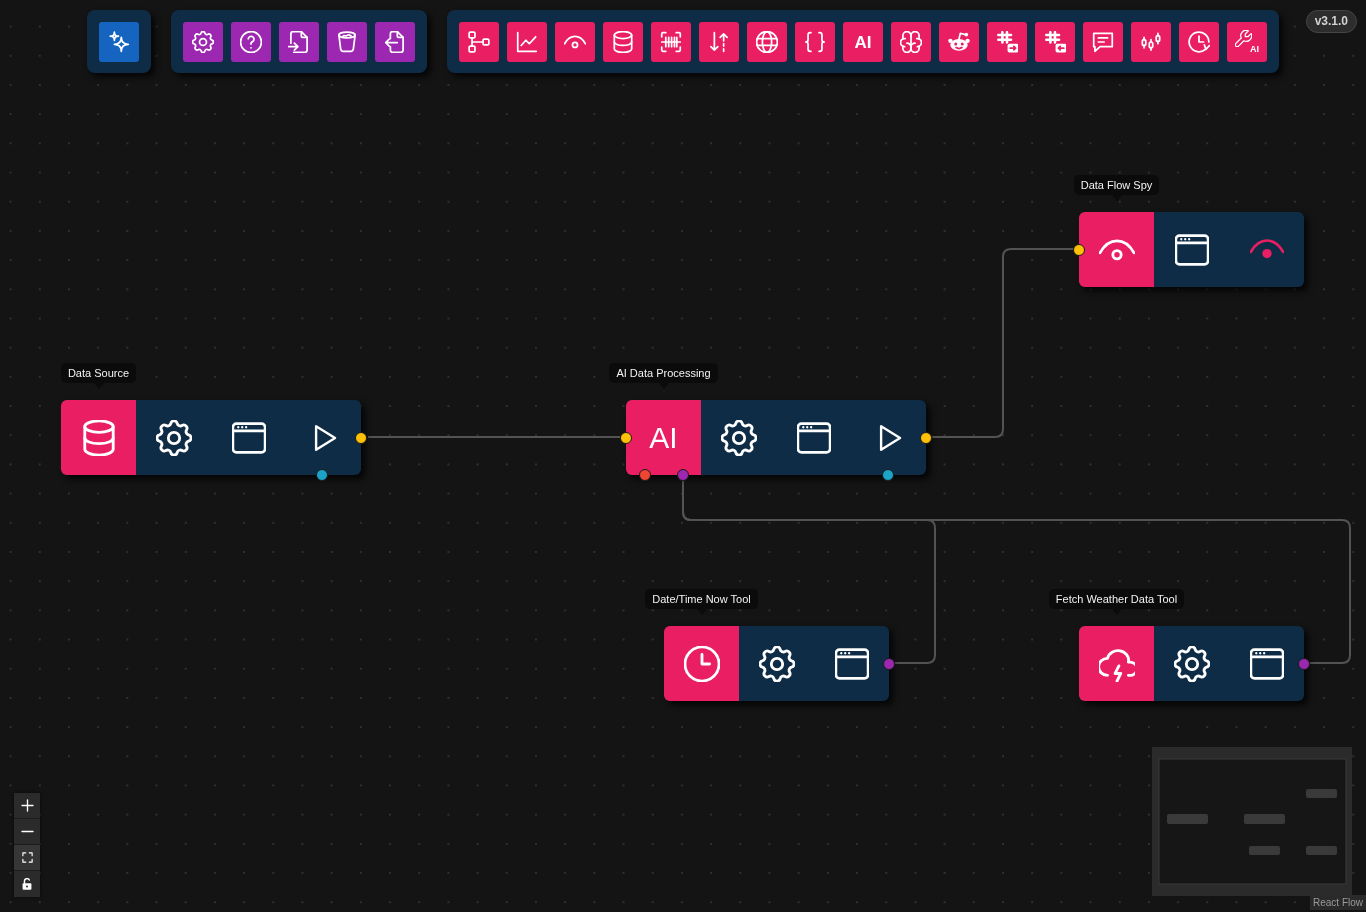 The width and height of the screenshot is (1366, 912). I want to click on plus-icon, so click(27, 805).